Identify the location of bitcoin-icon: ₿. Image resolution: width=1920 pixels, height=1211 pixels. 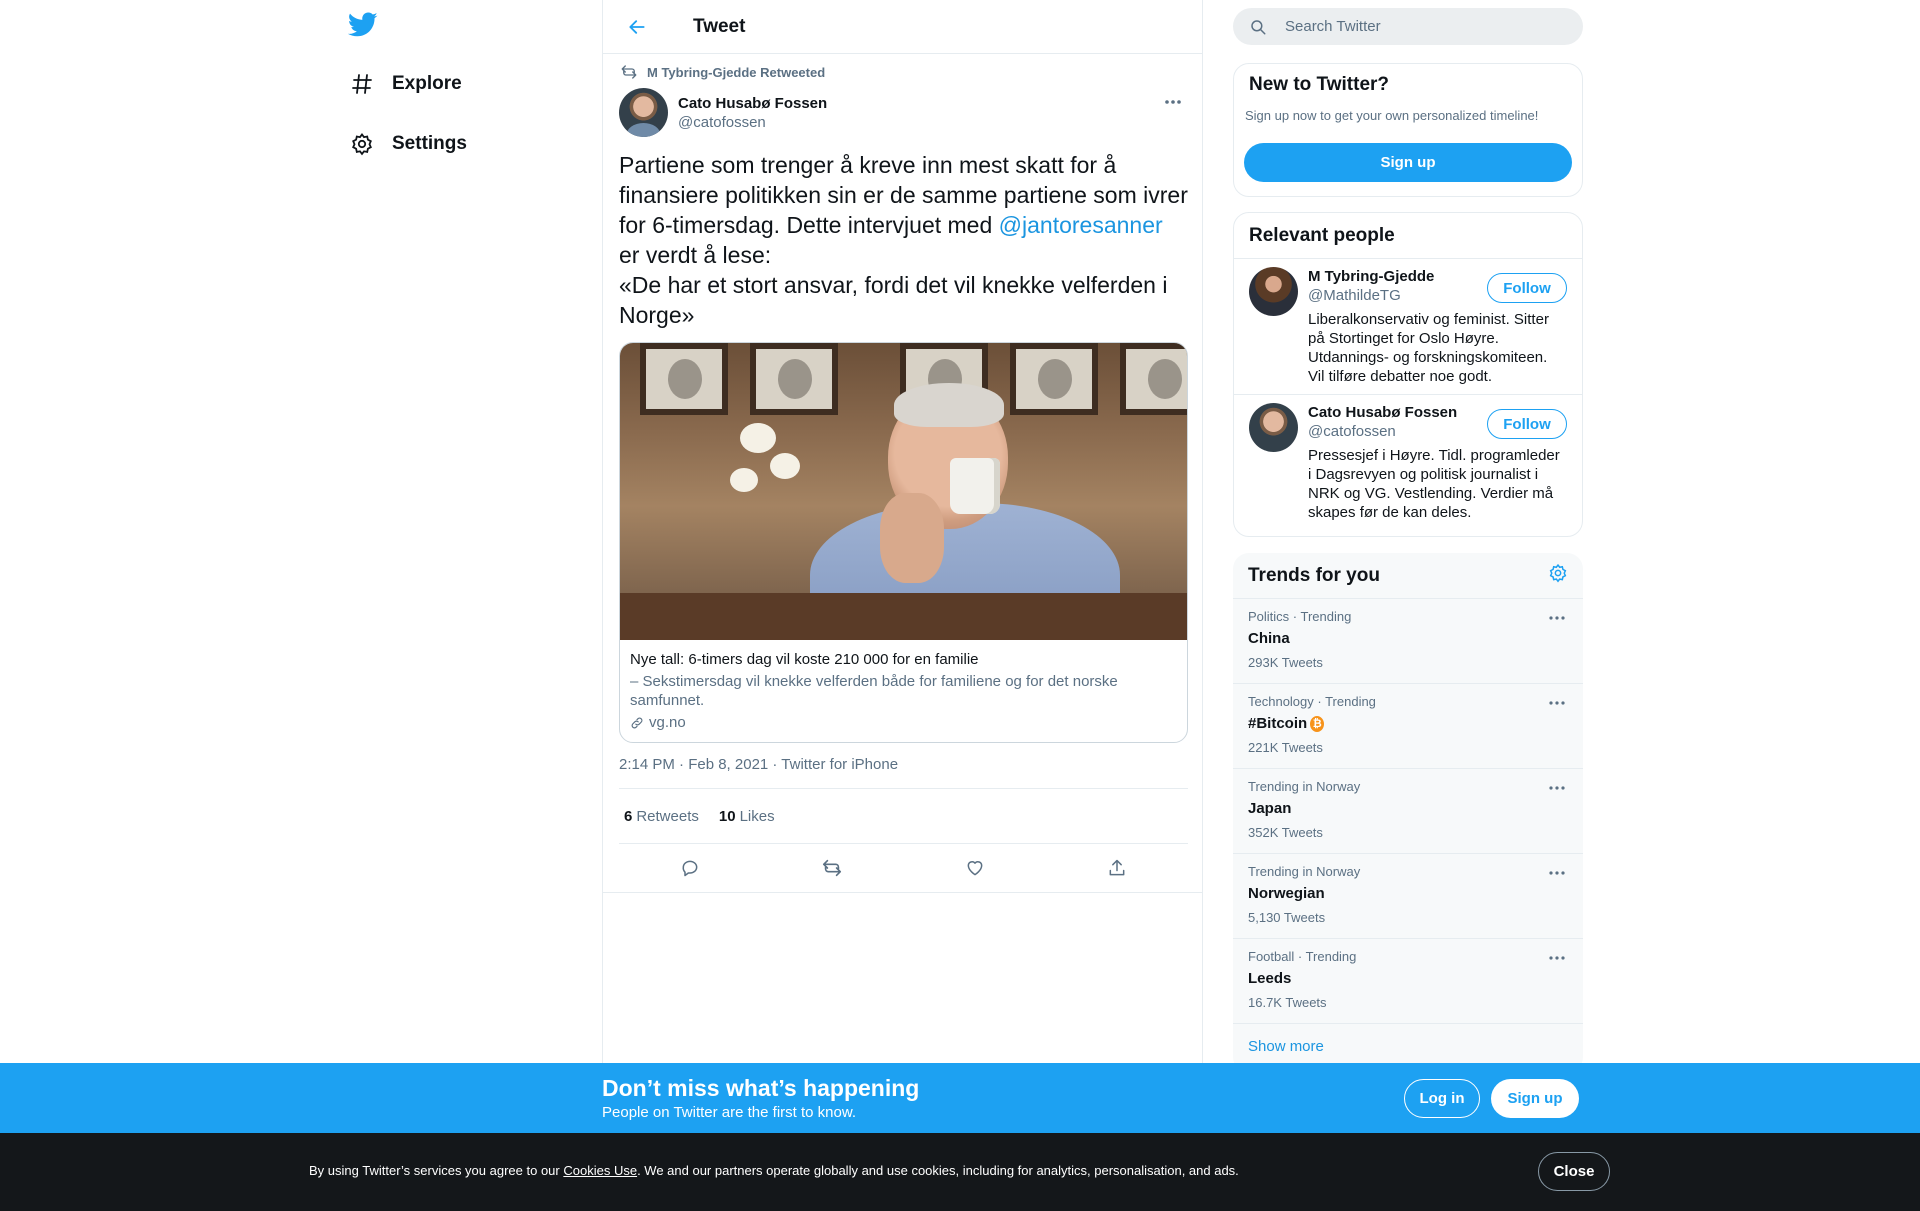
(1317, 724).